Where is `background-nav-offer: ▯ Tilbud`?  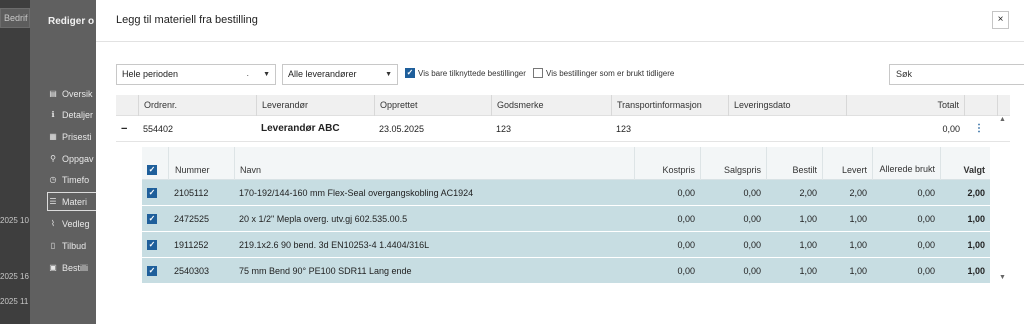 background-nav-offer: ▯ Tilbud is located at coordinates (74, 245).